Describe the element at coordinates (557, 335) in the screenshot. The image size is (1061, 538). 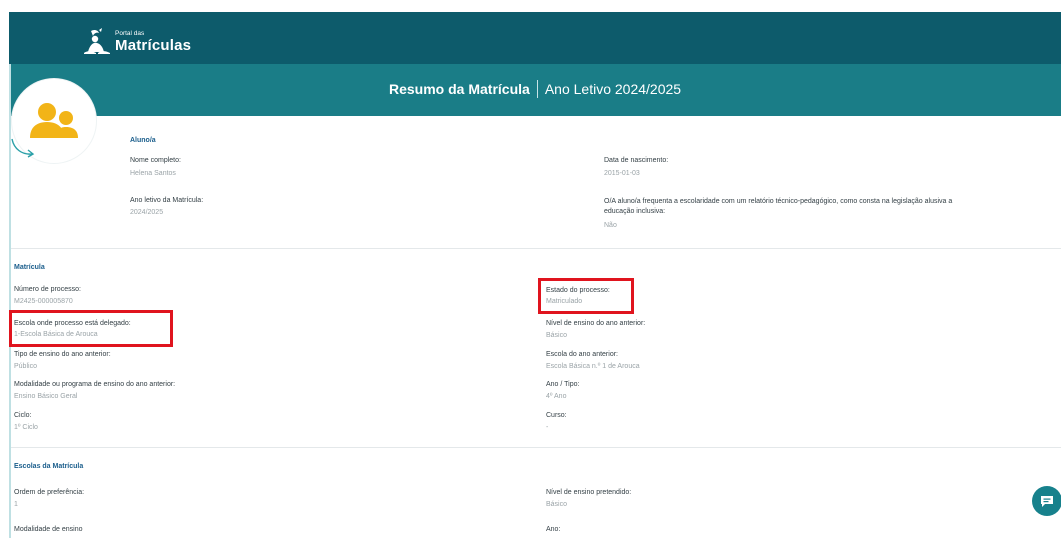
I see `previous-level-value: Básico` at that location.